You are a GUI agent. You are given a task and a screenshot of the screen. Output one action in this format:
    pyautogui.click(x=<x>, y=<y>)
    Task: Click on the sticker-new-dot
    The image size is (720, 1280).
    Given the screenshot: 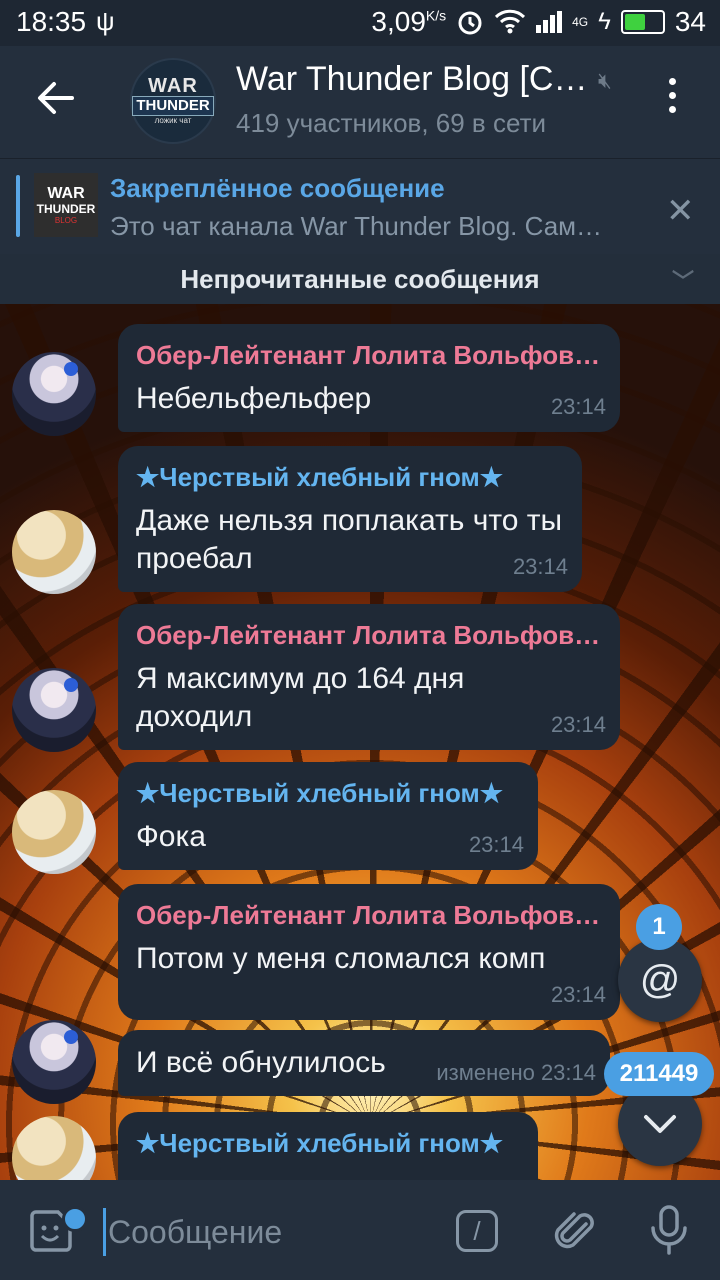 What is the action you would take?
    pyautogui.click(x=75, y=1219)
    